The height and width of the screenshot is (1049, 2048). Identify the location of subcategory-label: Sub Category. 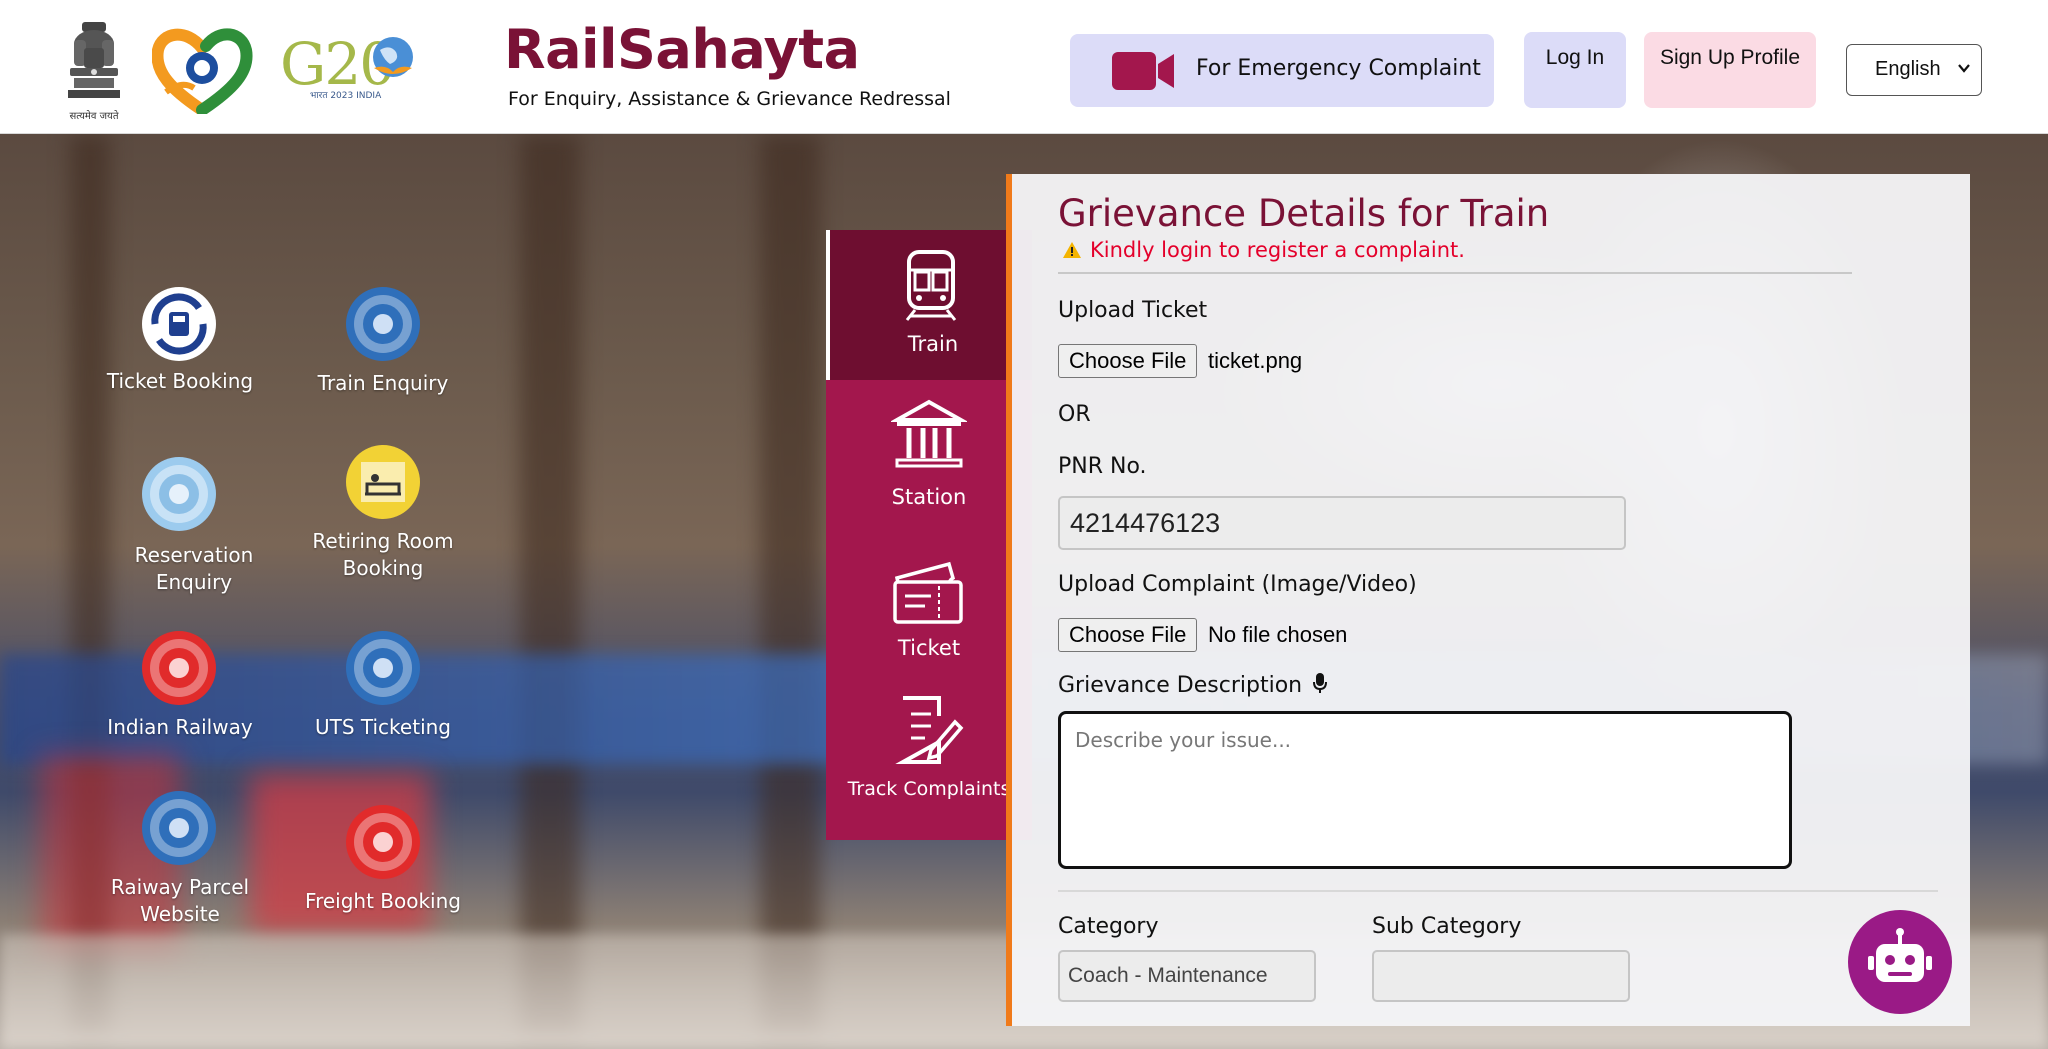
(1447, 926).